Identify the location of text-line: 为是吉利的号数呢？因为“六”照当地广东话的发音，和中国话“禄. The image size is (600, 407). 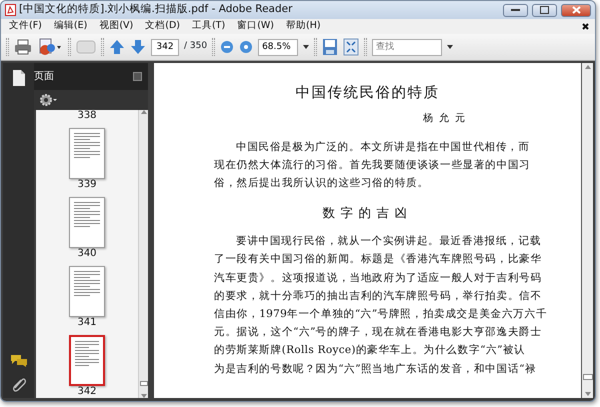
(376, 369).